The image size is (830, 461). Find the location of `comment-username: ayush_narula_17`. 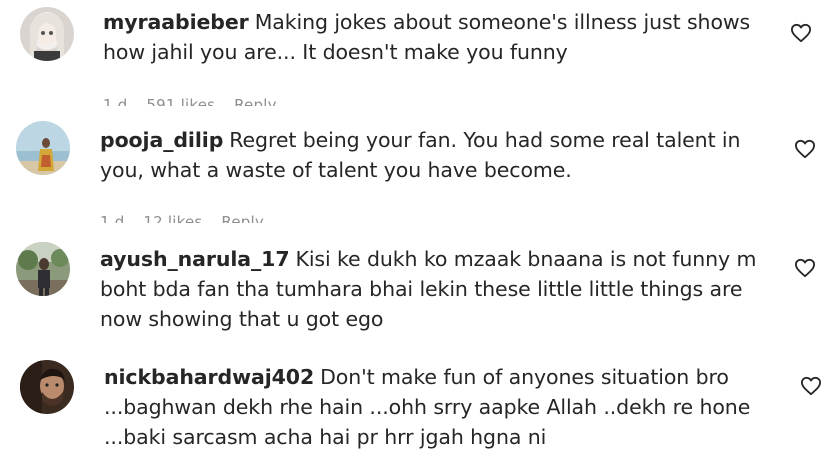

comment-username: ayush_narula_17 is located at coordinates (195, 259).